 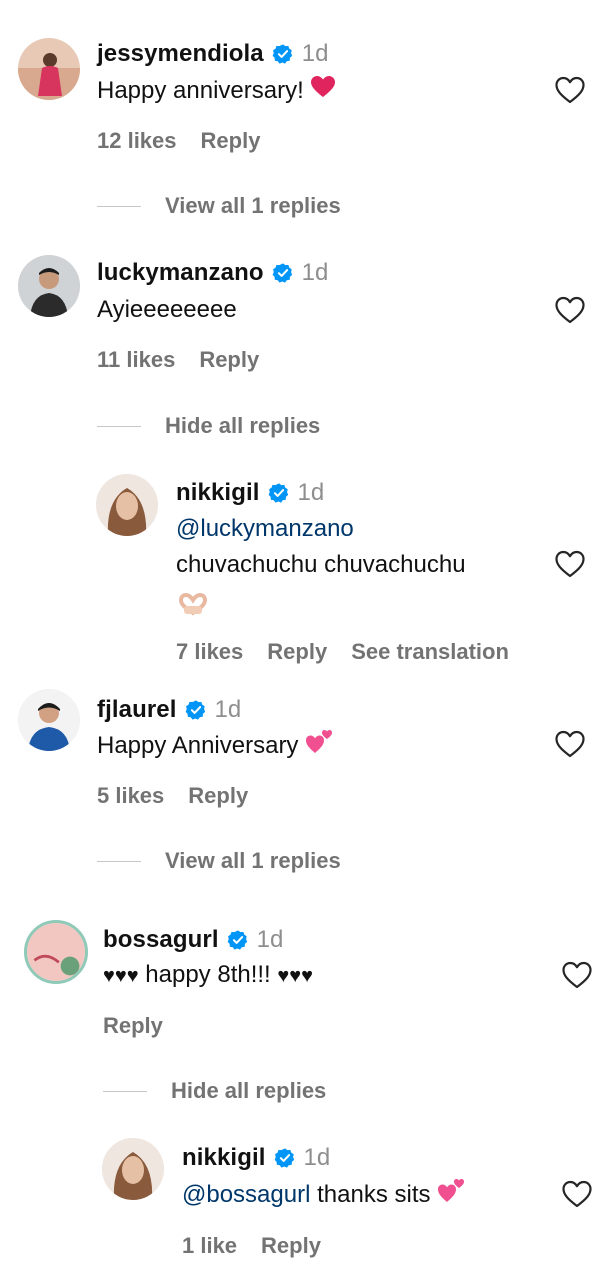 I want to click on likes-count: 11 likes, so click(x=136, y=360).